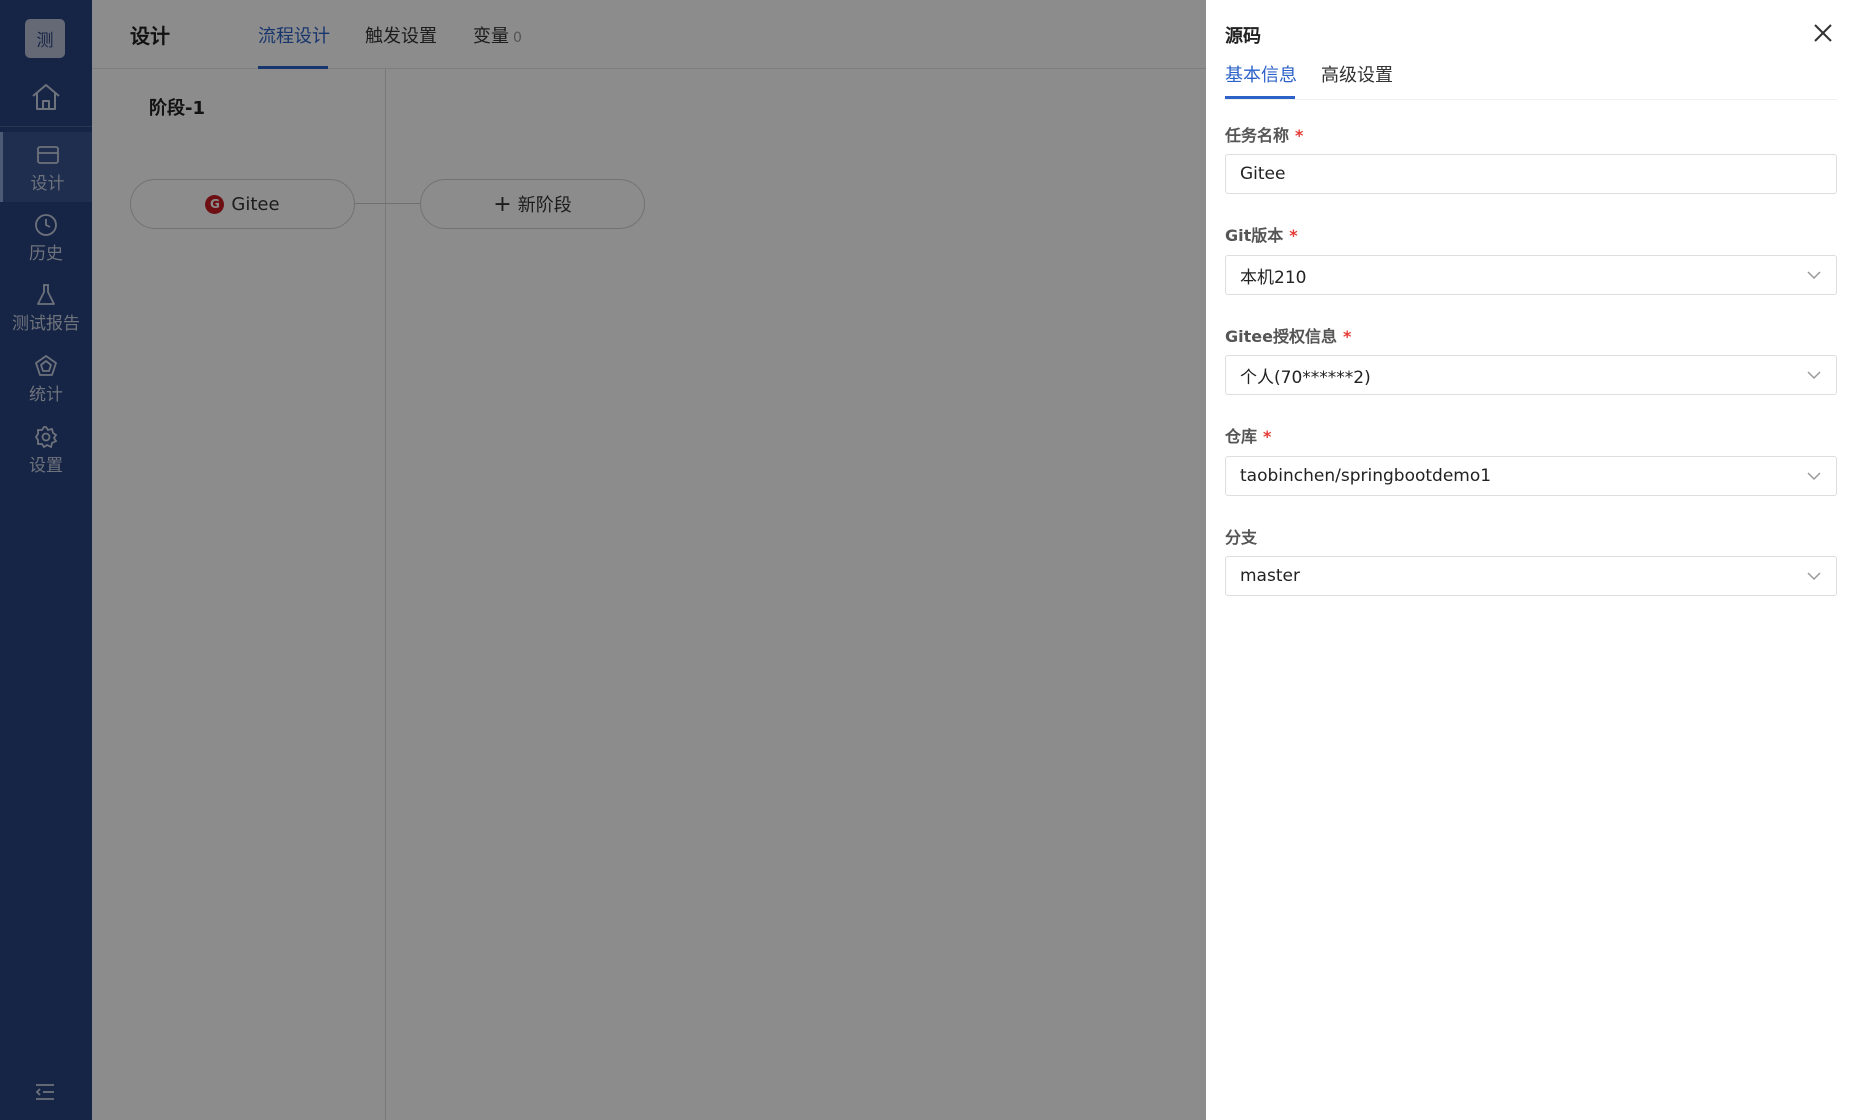  Describe the element at coordinates (1531, 275) in the screenshot. I see `git-version-select: 本机210` at that location.